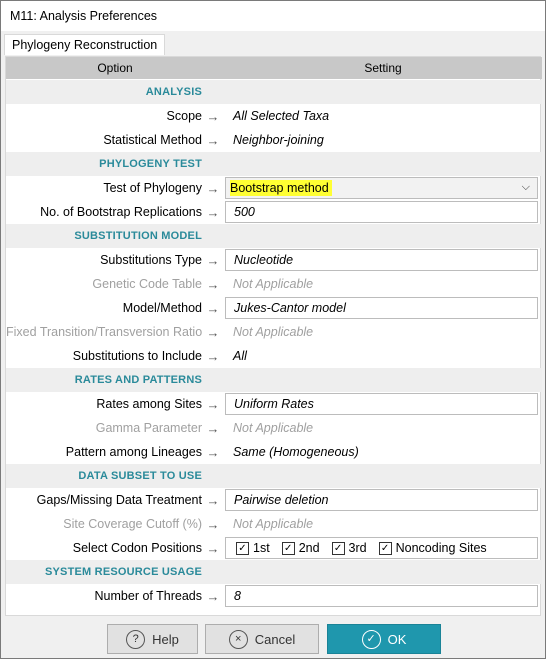 This screenshot has width=546, height=659. What do you see at coordinates (132, 524) in the screenshot?
I see `option-label: Site Coverage Cutoff (%)` at bounding box center [132, 524].